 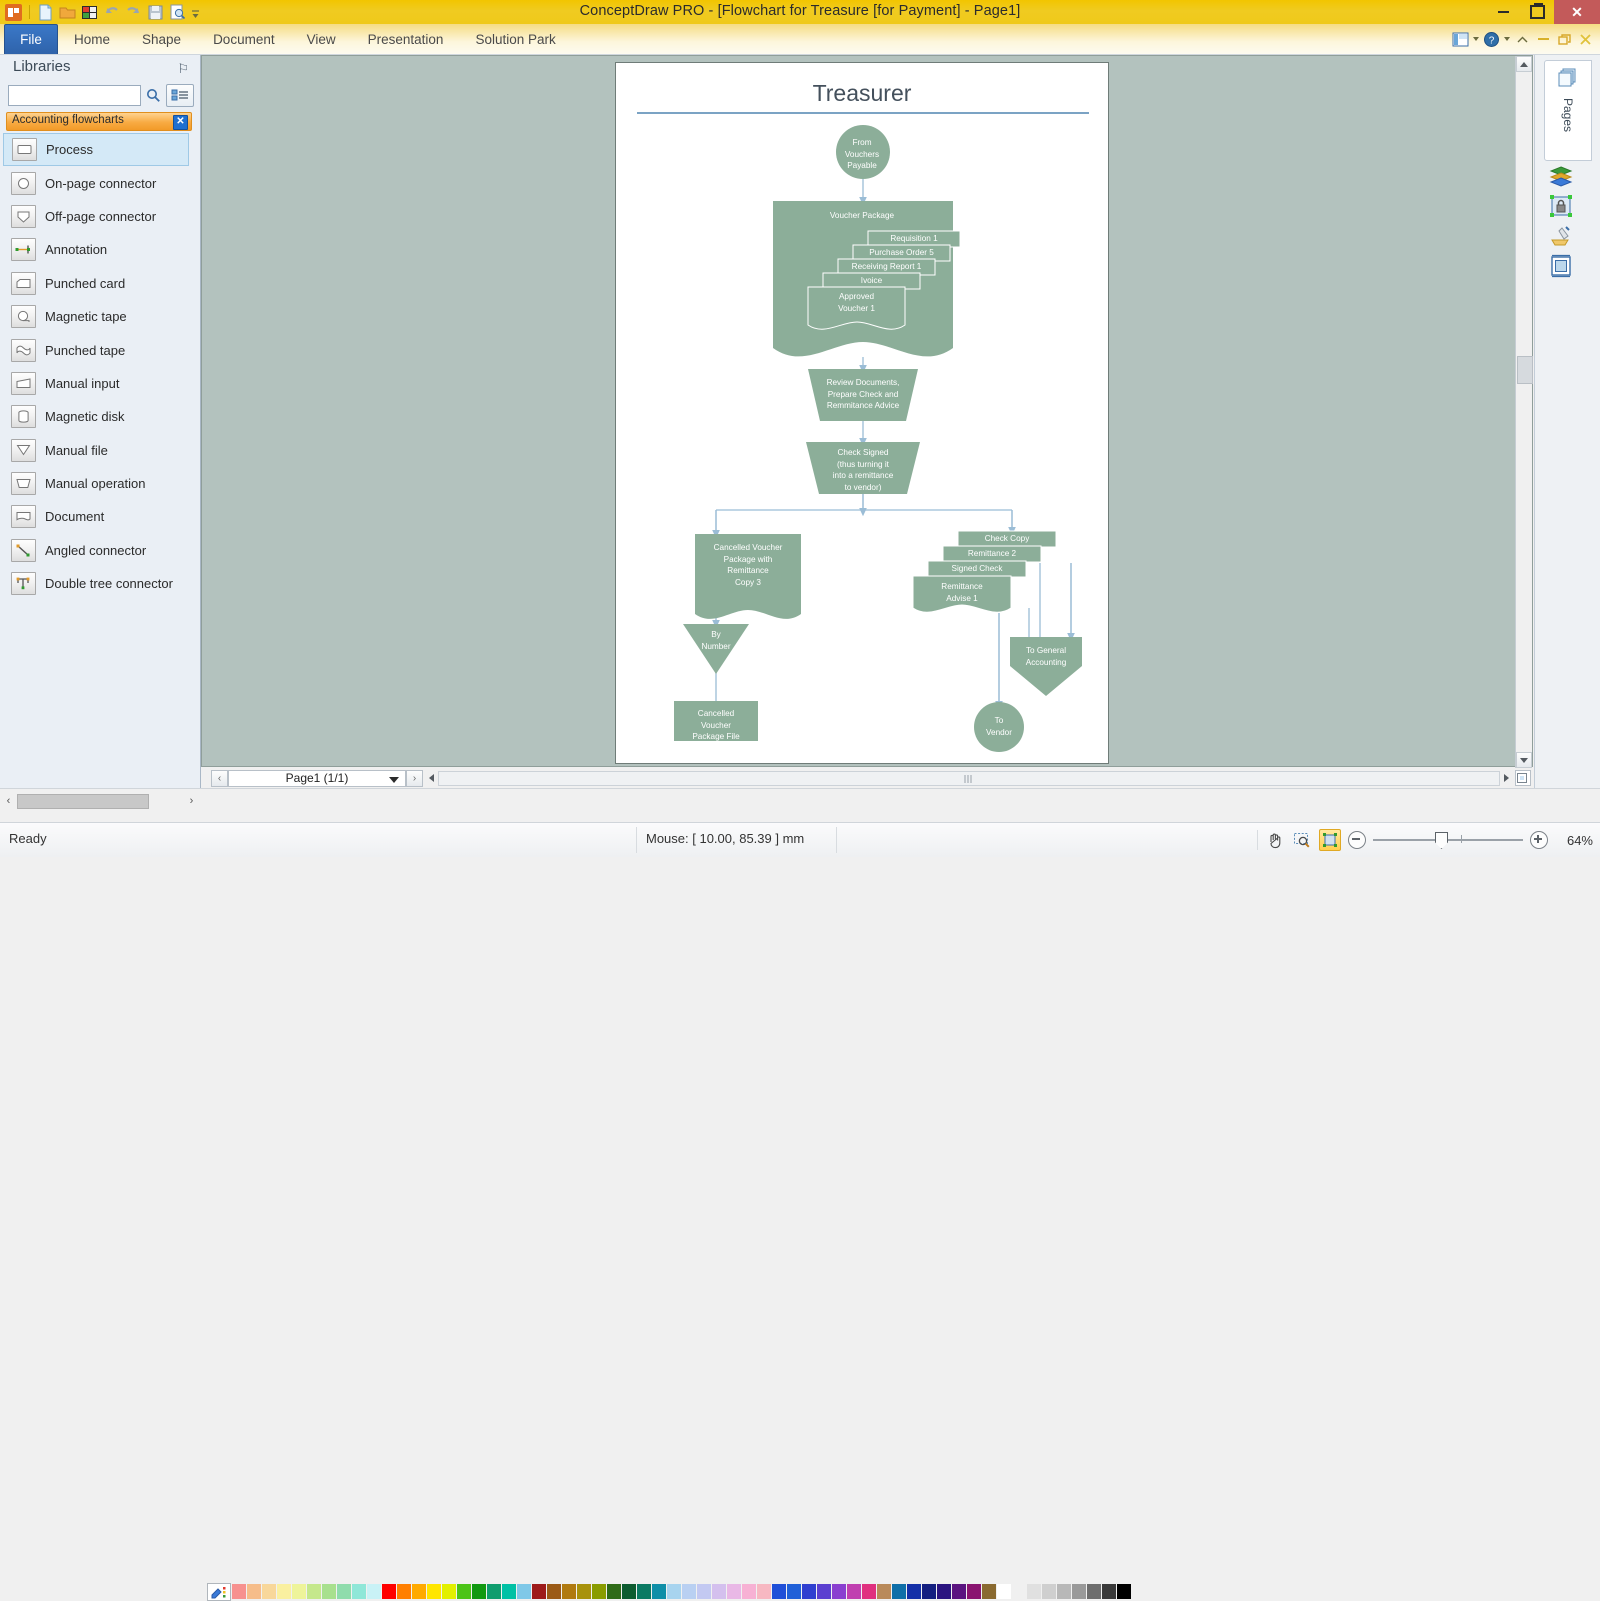 I want to click on library-item-double-tree-connector: Double tree connector, so click(x=100, y=583).